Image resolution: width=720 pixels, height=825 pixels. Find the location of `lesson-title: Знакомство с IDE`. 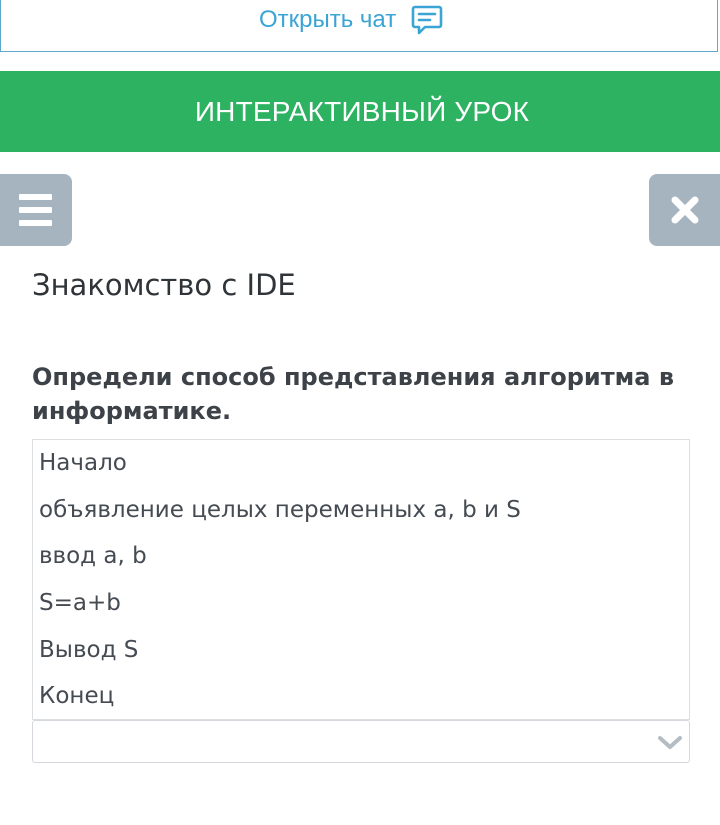

lesson-title: Знакомство с IDE is located at coordinates (164, 285).